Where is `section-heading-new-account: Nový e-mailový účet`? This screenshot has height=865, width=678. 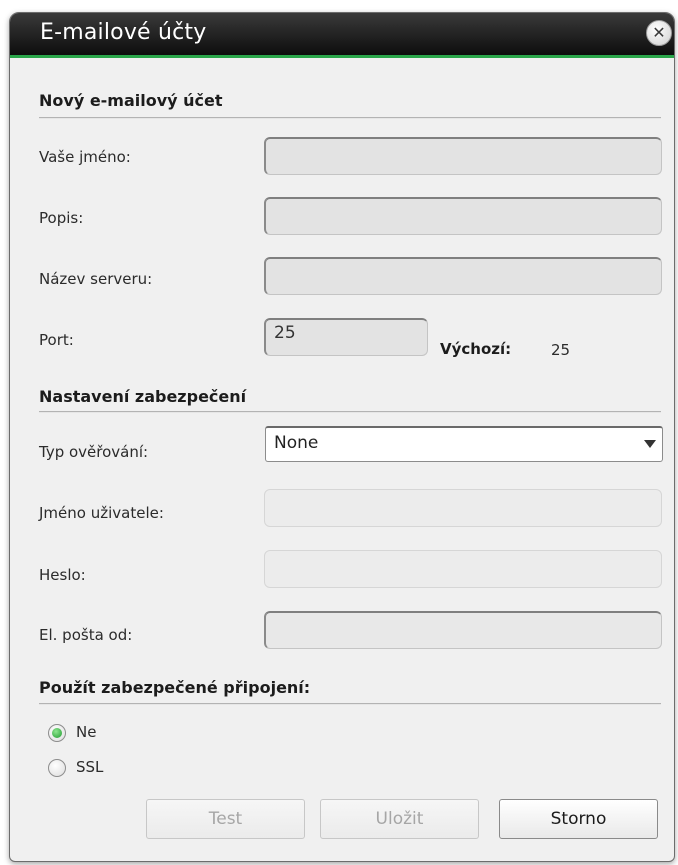
section-heading-new-account: Nový e-mailový účet is located at coordinates (131, 100).